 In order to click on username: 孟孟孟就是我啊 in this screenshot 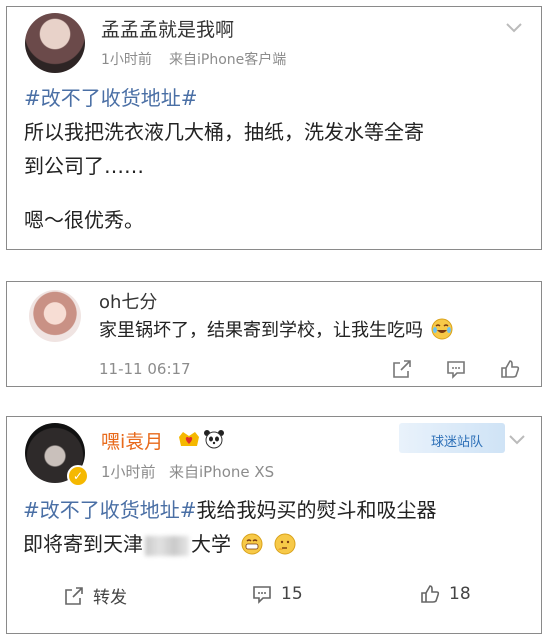, I will do `click(167, 28)`.